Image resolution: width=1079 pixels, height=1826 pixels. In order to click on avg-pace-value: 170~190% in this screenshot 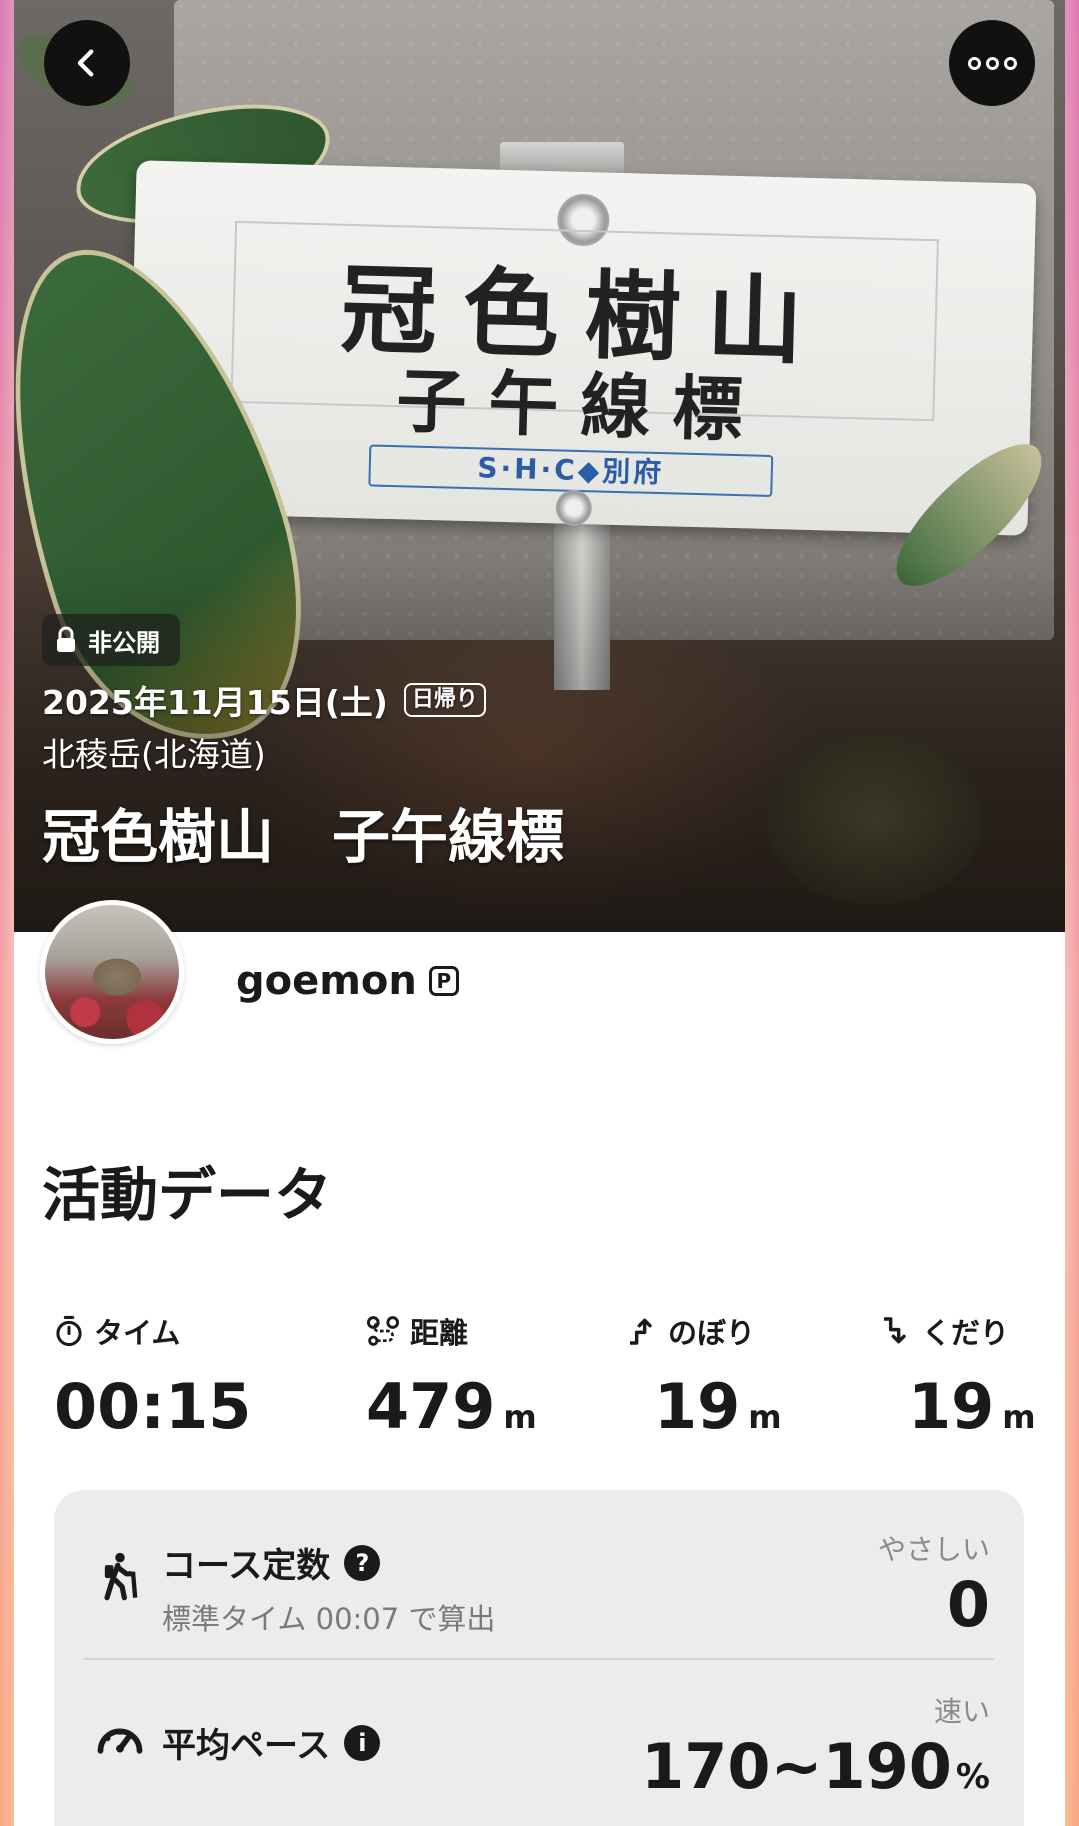, I will do `click(815, 1766)`.